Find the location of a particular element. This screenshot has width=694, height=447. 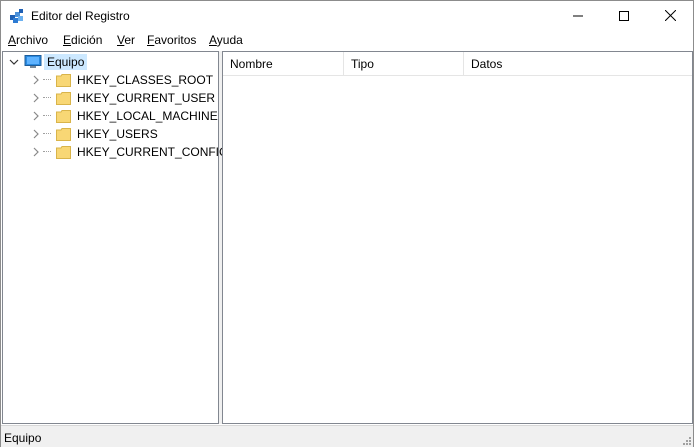

tree-node-label: HKEY_CURRENT_USER is located at coordinates (146, 98).